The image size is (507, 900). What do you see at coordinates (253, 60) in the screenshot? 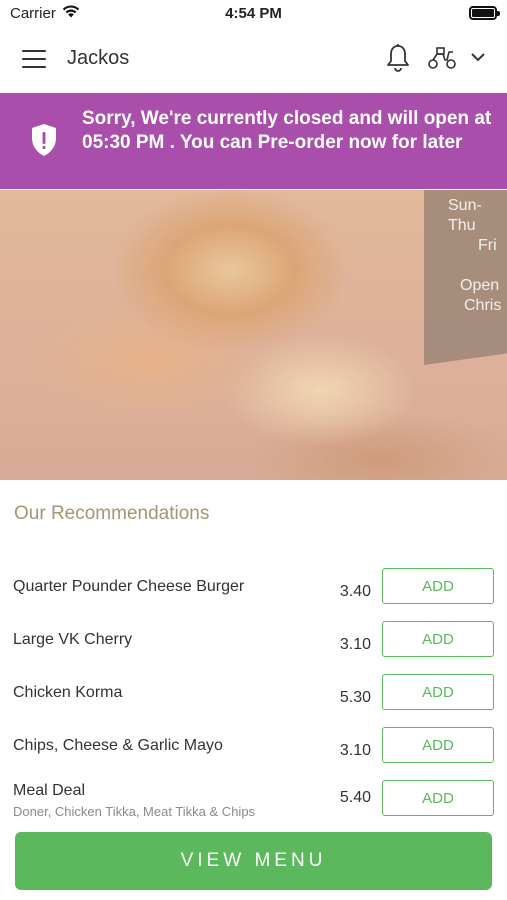
I see `app-header: Jackos` at bounding box center [253, 60].